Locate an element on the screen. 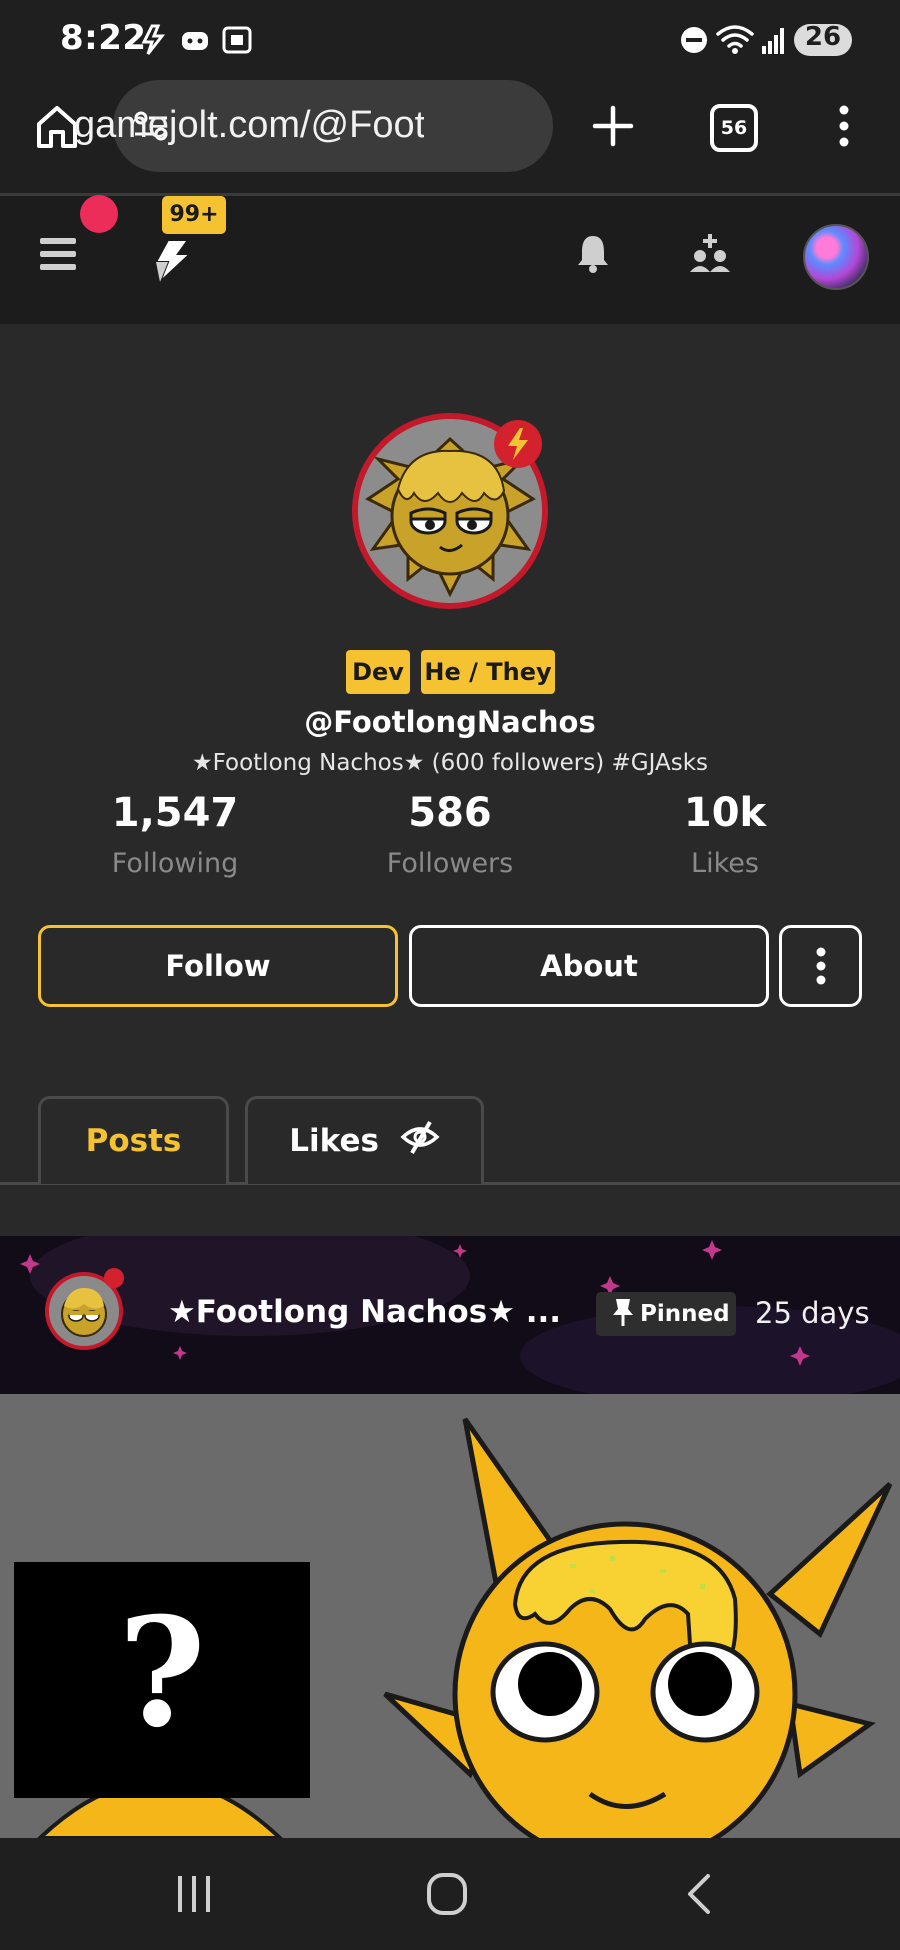 The width and height of the screenshot is (900, 1950). discord-icon is located at coordinates (195, 41).